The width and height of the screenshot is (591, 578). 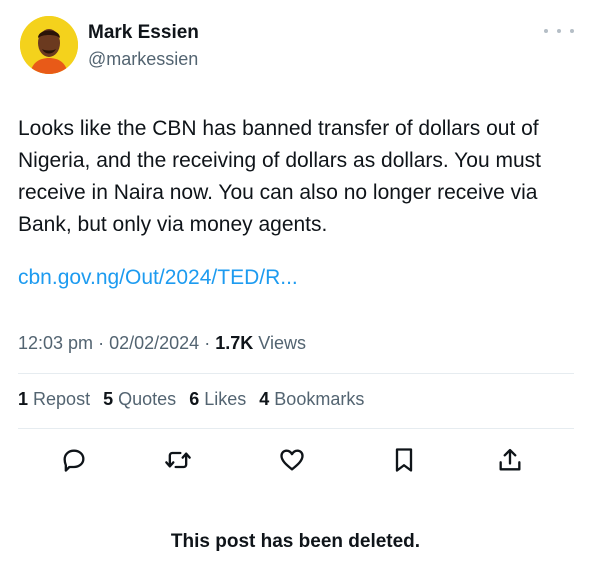 What do you see at coordinates (143, 59) in the screenshot?
I see `author-handle: @markessien` at bounding box center [143, 59].